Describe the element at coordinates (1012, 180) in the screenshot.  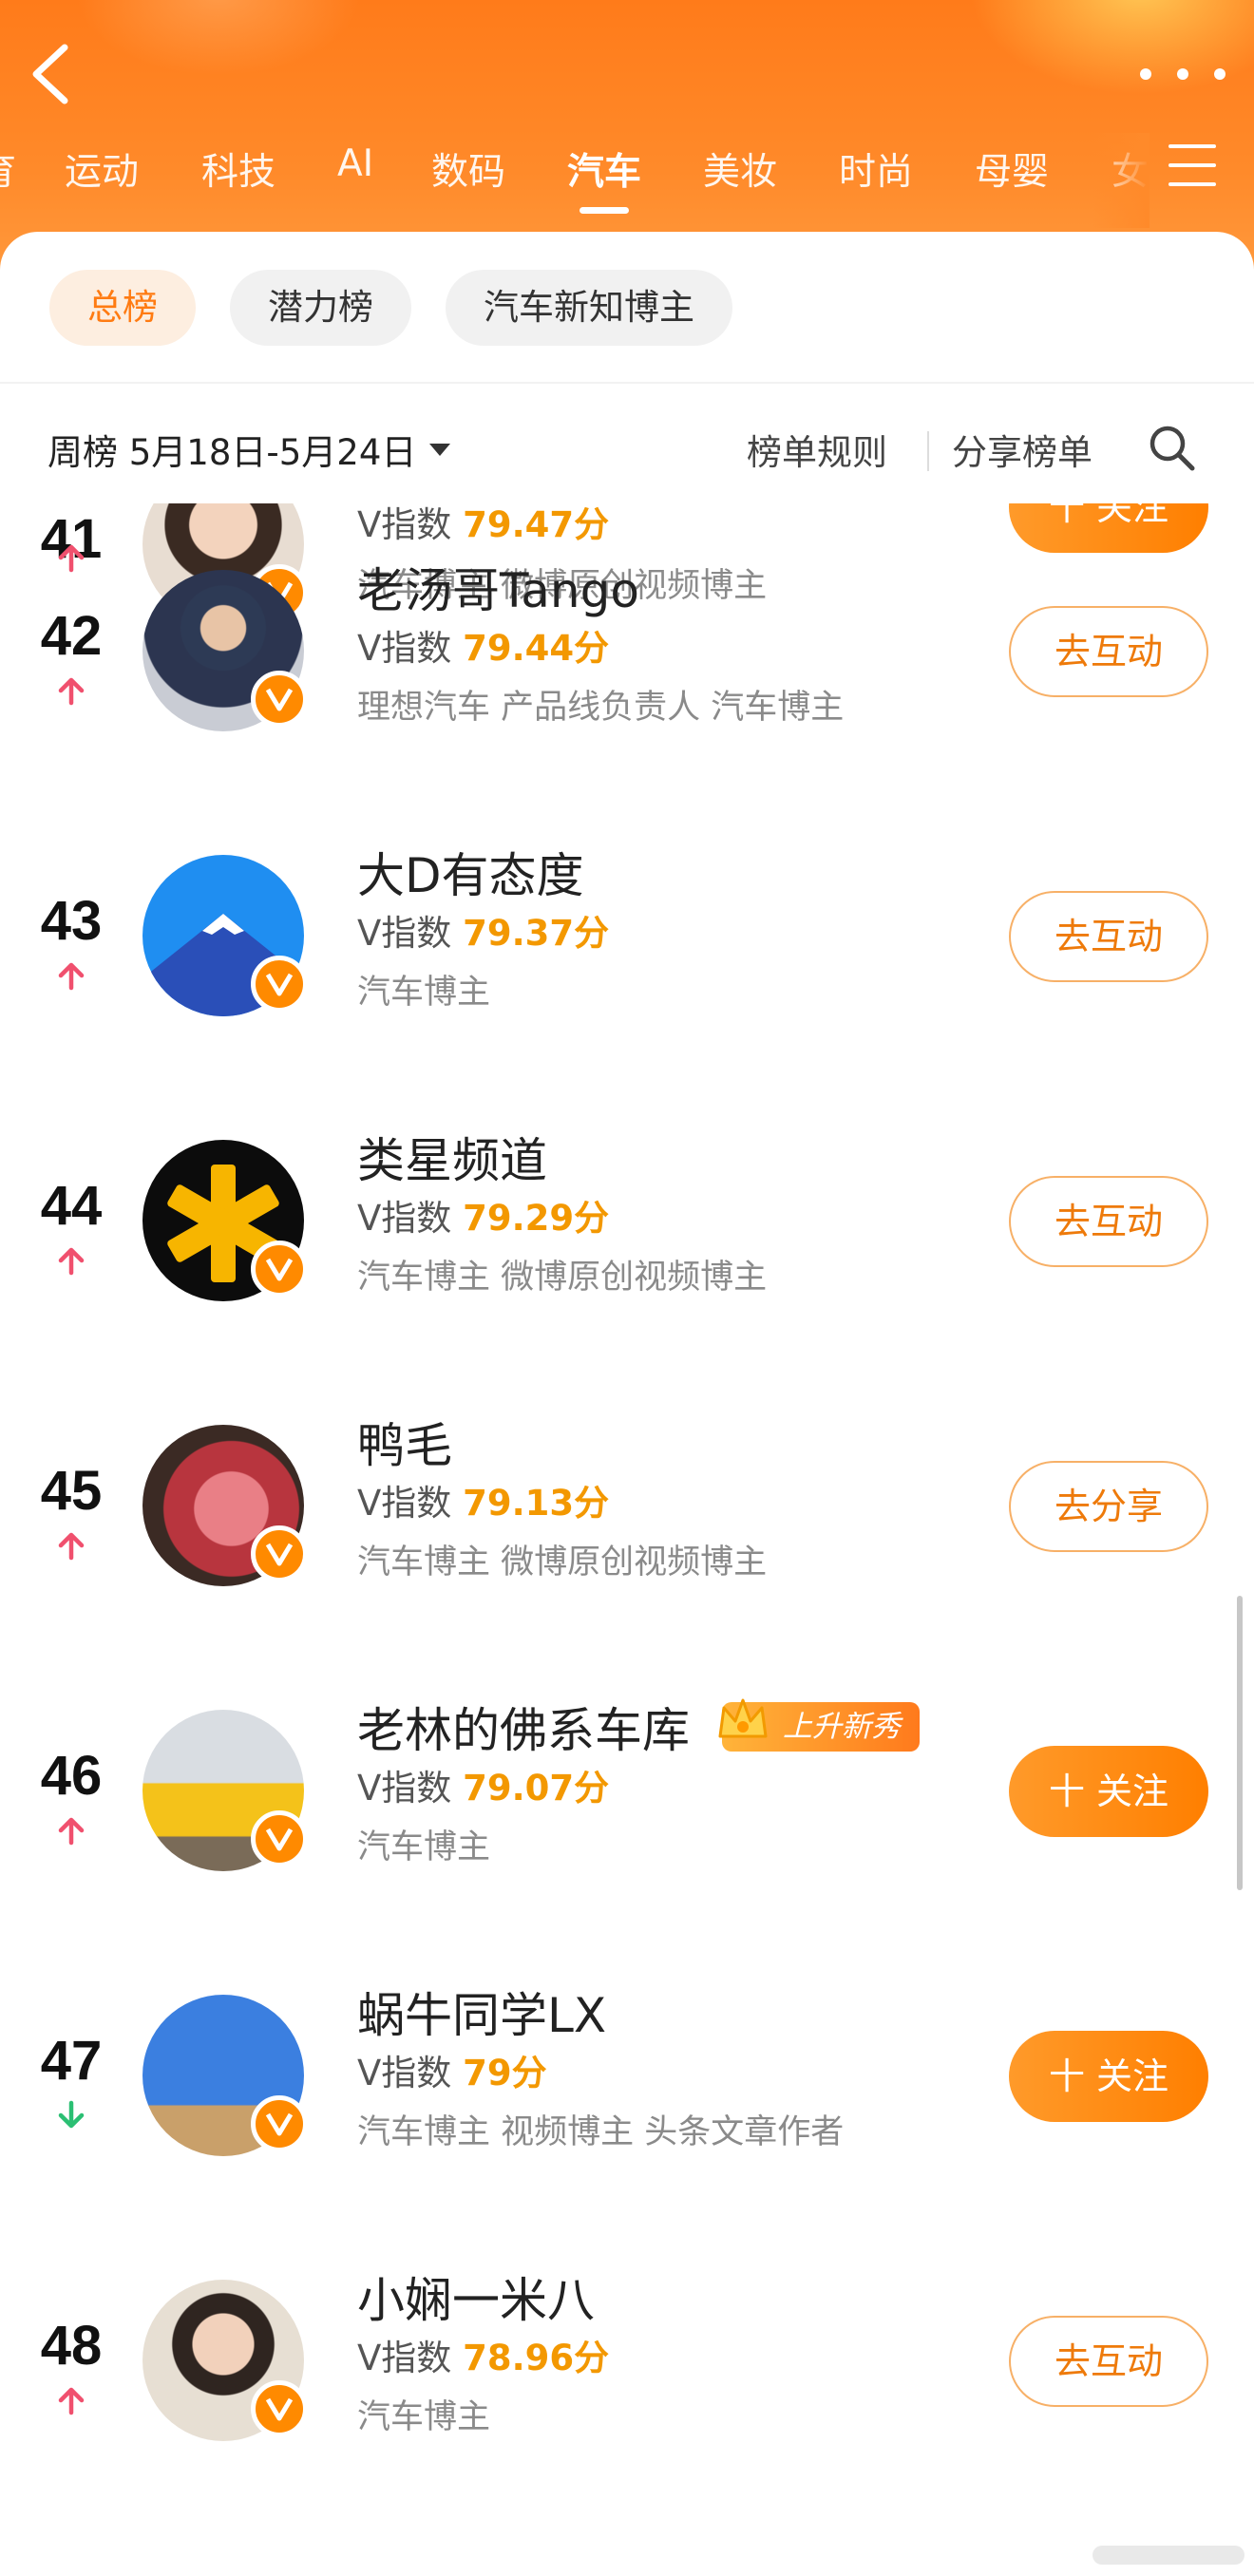
I see `tab-baby: 母婴` at that location.